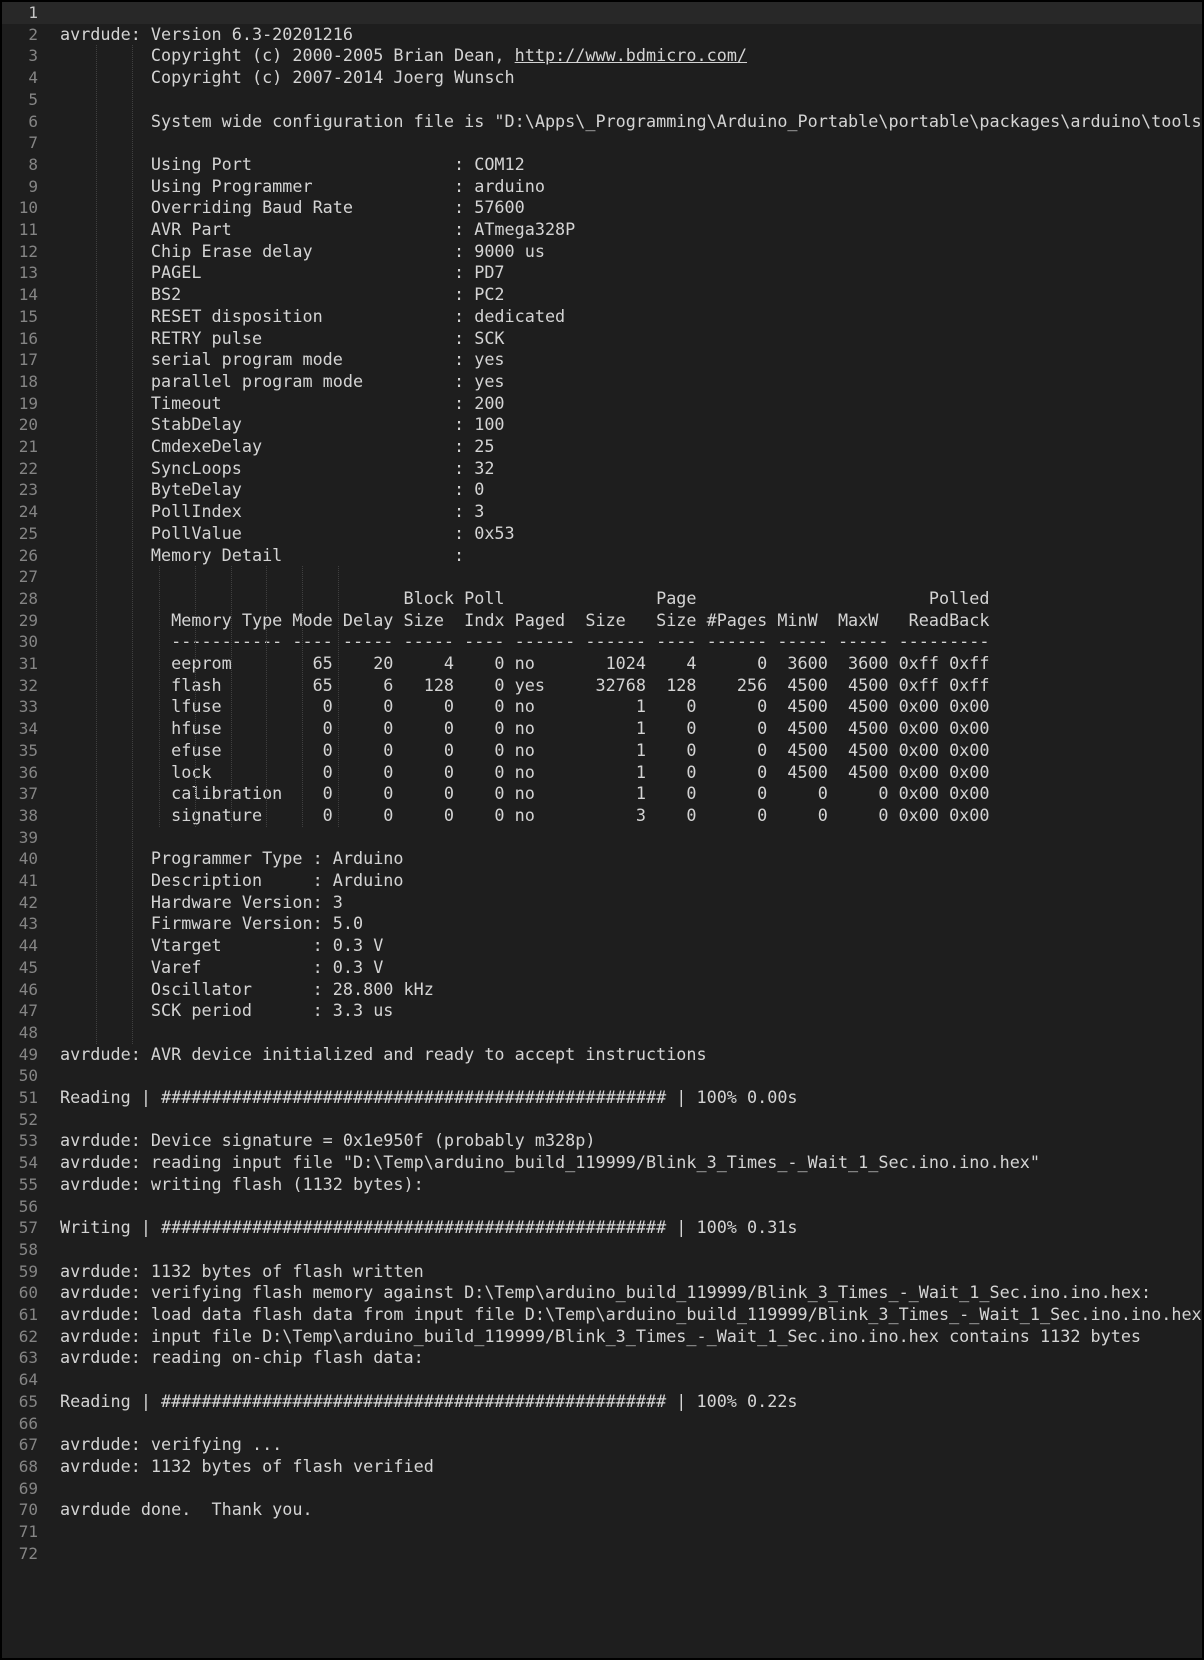 The height and width of the screenshot is (1660, 1204). What do you see at coordinates (602, 425) in the screenshot?
I see `editor-line: 20 StabDelay : 100` at bounding box center [602, 425].